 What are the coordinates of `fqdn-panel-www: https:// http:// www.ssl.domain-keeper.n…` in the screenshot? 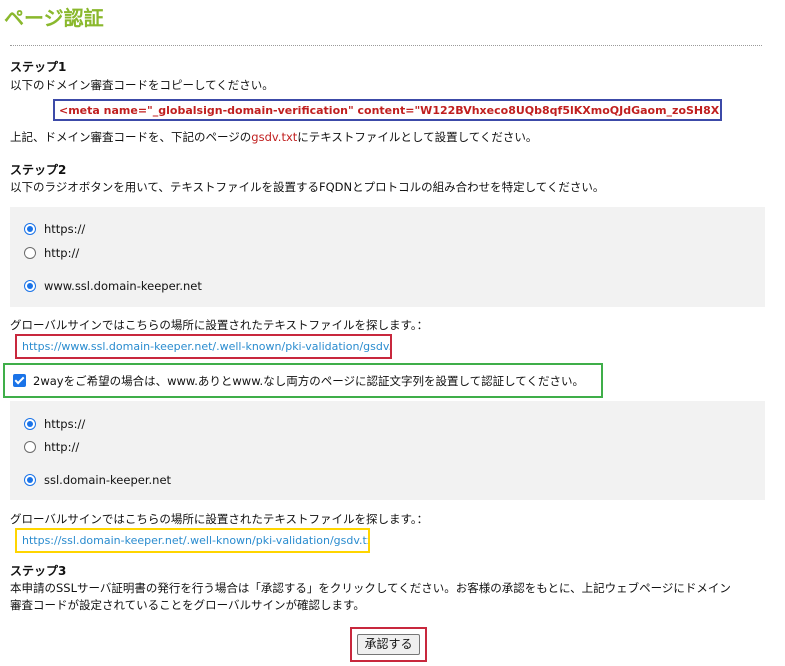 It's located at (387, 257).